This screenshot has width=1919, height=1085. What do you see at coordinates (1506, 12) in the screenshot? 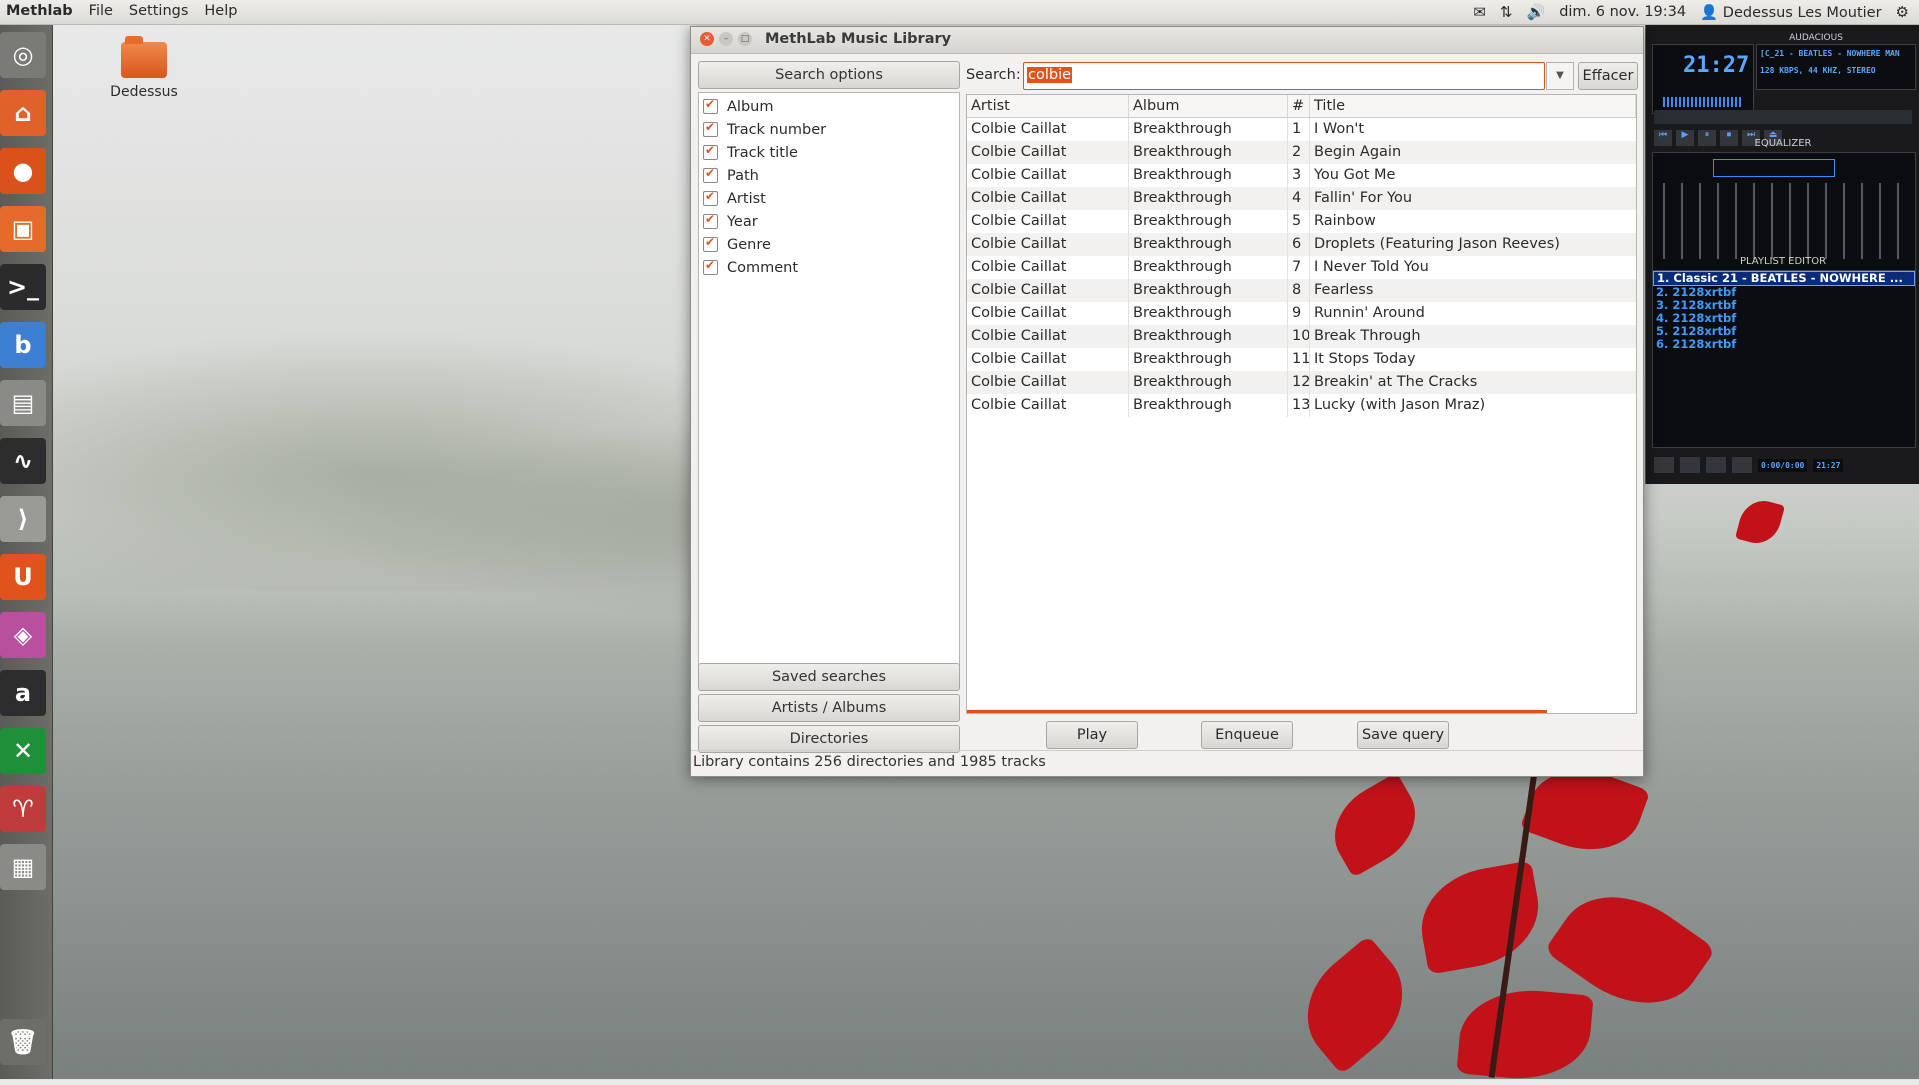
I see `network-icon: ⇅` at bounding box center [1506, 12].